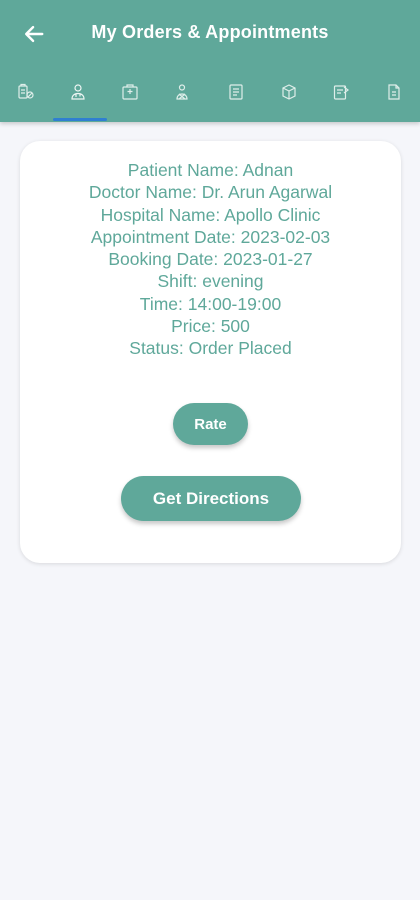  Describe the element at coordinates (210, 348) in the screenshot. I see `status: Status: Order Placed` at that location.